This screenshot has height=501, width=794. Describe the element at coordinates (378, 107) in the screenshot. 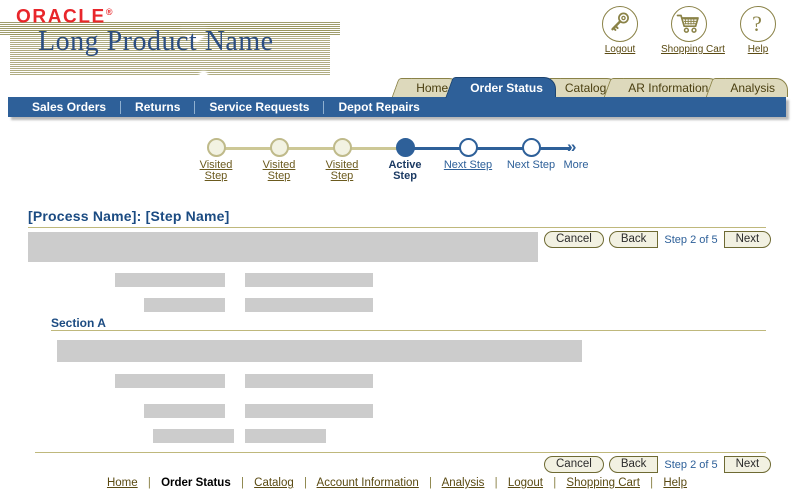

I see `menu-item-depot-repairs: Depot Repairs` at that location.